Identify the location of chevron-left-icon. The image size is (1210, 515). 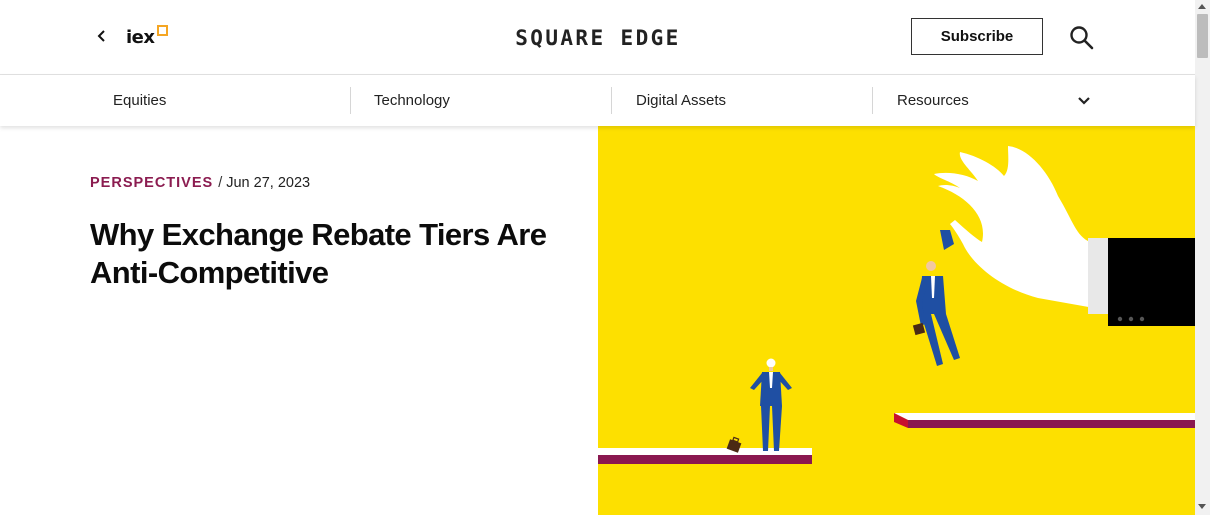
(102, 36).